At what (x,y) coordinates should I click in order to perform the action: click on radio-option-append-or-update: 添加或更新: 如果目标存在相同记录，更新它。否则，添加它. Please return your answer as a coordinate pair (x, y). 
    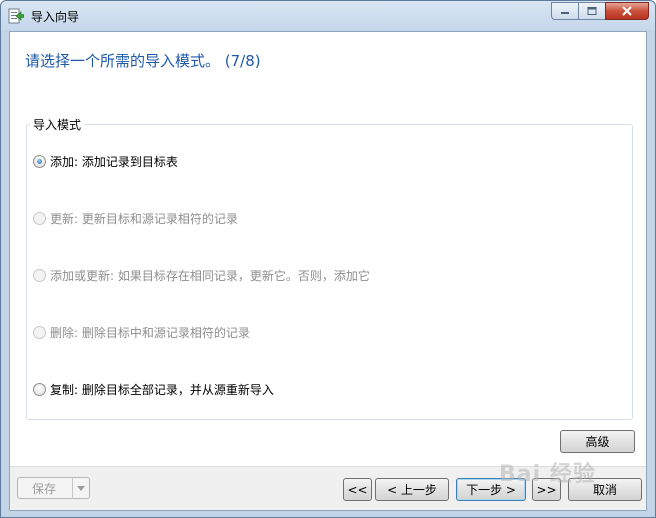
    Looking at the image, I should click on (201, 275).